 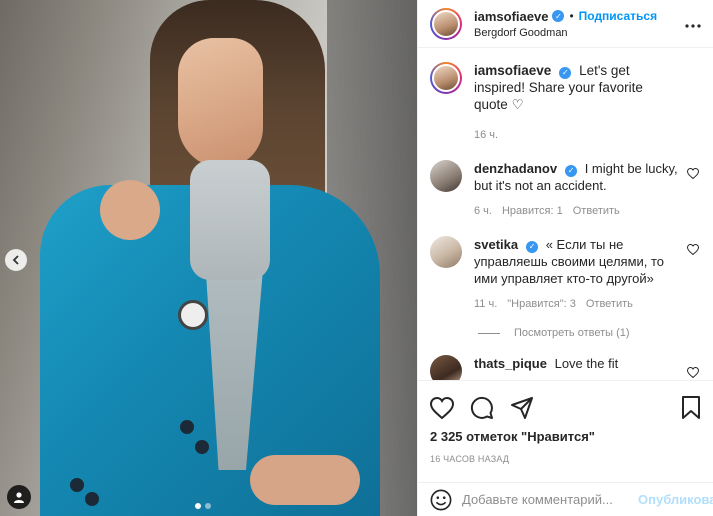 What do you see at coordinates (693, 24) in the screenshot?
I see `more-options-icon` at bounding box center [693, 24].